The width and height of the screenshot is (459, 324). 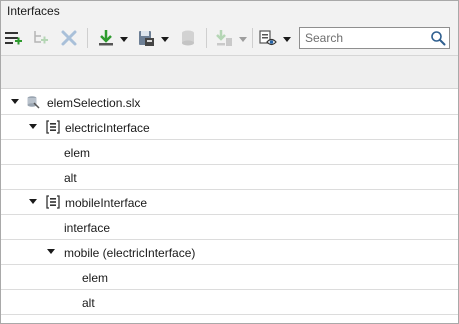 I want to click on toolbar, so click(x=229, y=38).